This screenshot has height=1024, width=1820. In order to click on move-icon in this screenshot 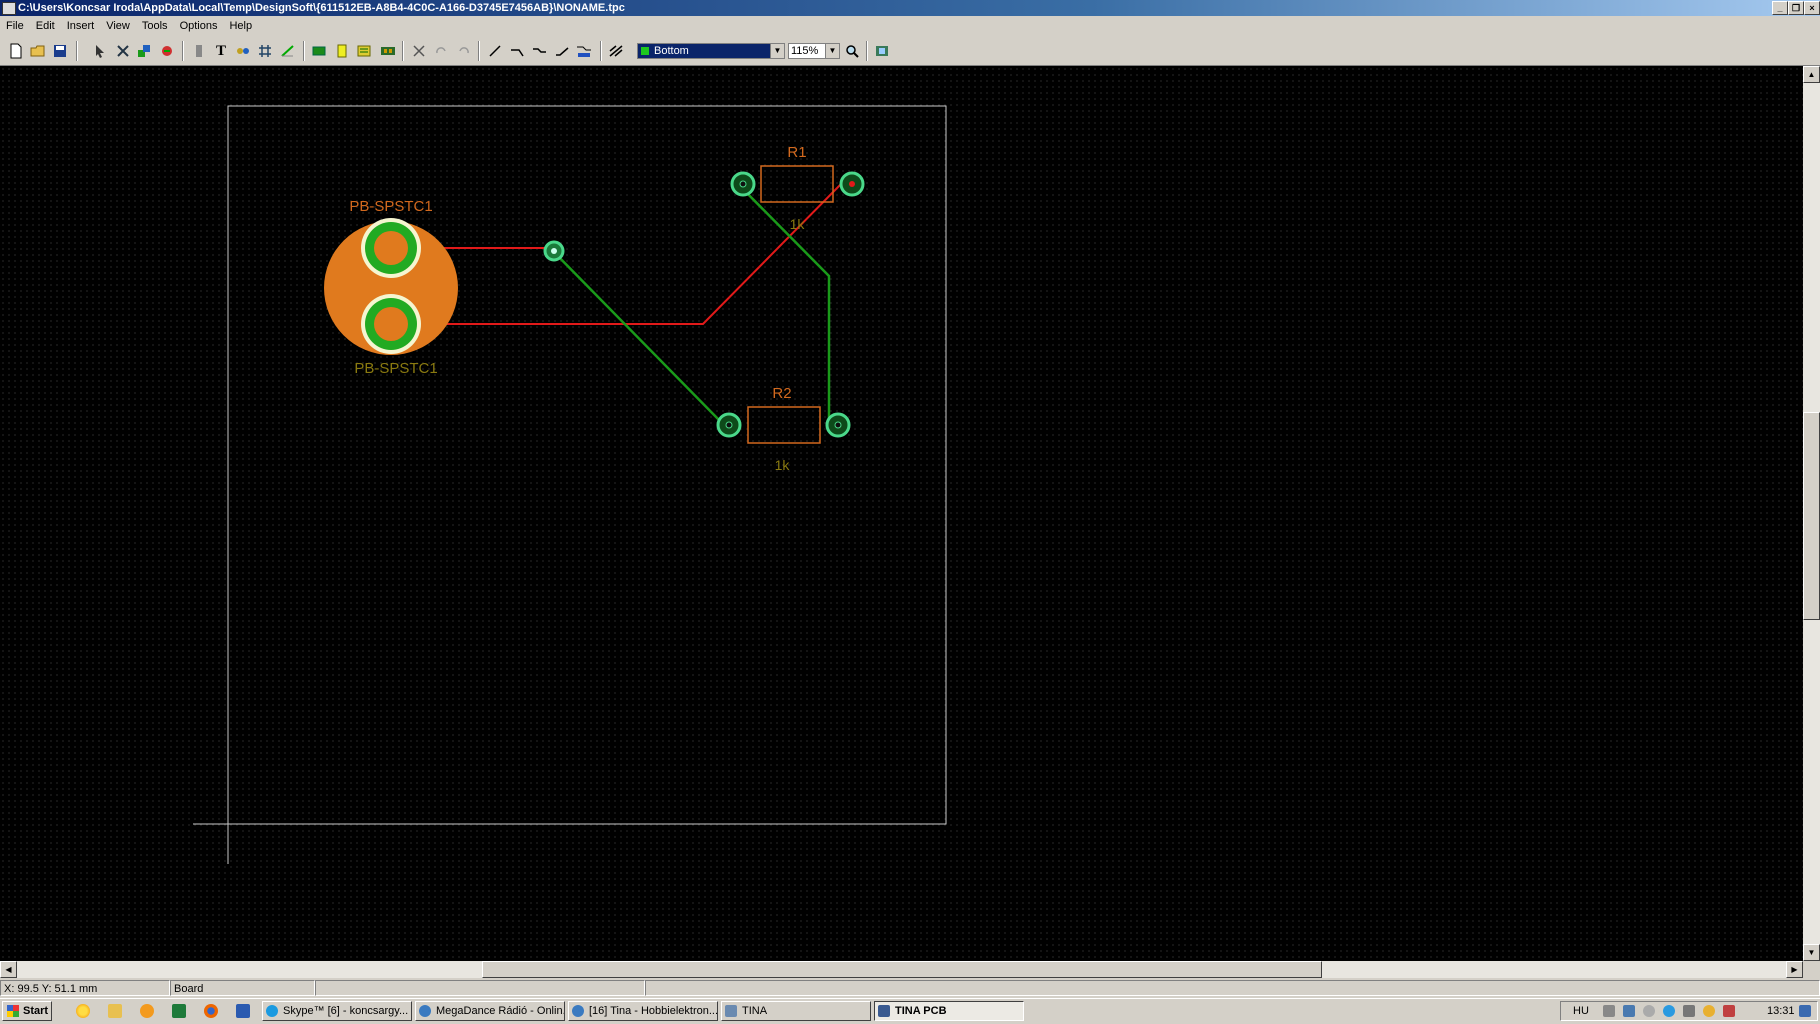, I will do `click(123, 51)`.